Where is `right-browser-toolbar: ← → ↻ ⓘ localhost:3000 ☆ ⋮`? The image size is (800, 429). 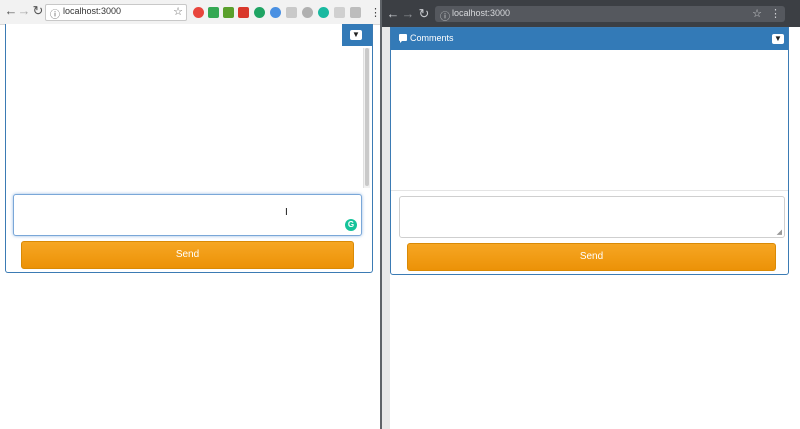 right-browser-toolbar: ← → ↻ ⓘ localhost:3000 ☆ ⋮ is located at coordinates (591, 13).